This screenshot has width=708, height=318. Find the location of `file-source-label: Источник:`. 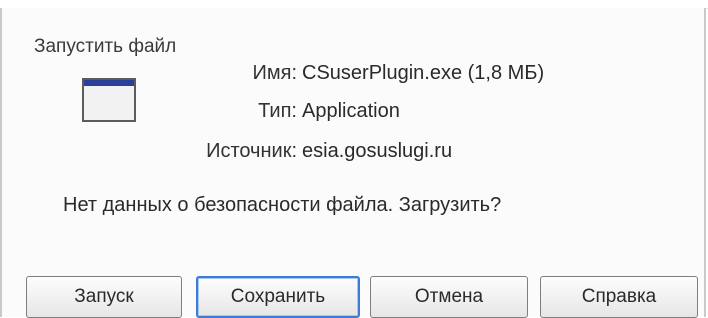

file-source-label: Источник: is located at coordinates (251, 151).